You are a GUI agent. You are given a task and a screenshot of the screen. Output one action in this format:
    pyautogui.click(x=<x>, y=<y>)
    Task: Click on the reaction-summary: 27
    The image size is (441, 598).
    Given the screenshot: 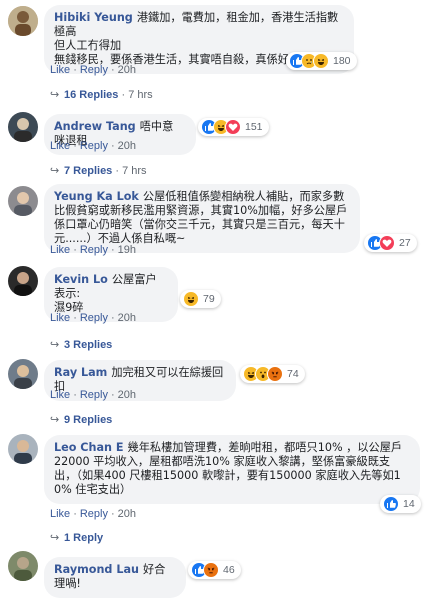 What is the action you would take?
    pyautogui.click(x=390, y=243)
    